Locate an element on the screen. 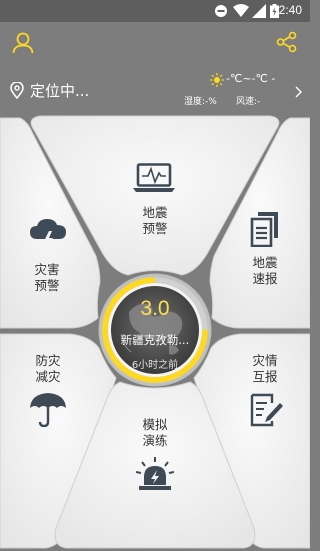  label-disaster-warning: 灾害 预警 is located at coordinates (47, 278).